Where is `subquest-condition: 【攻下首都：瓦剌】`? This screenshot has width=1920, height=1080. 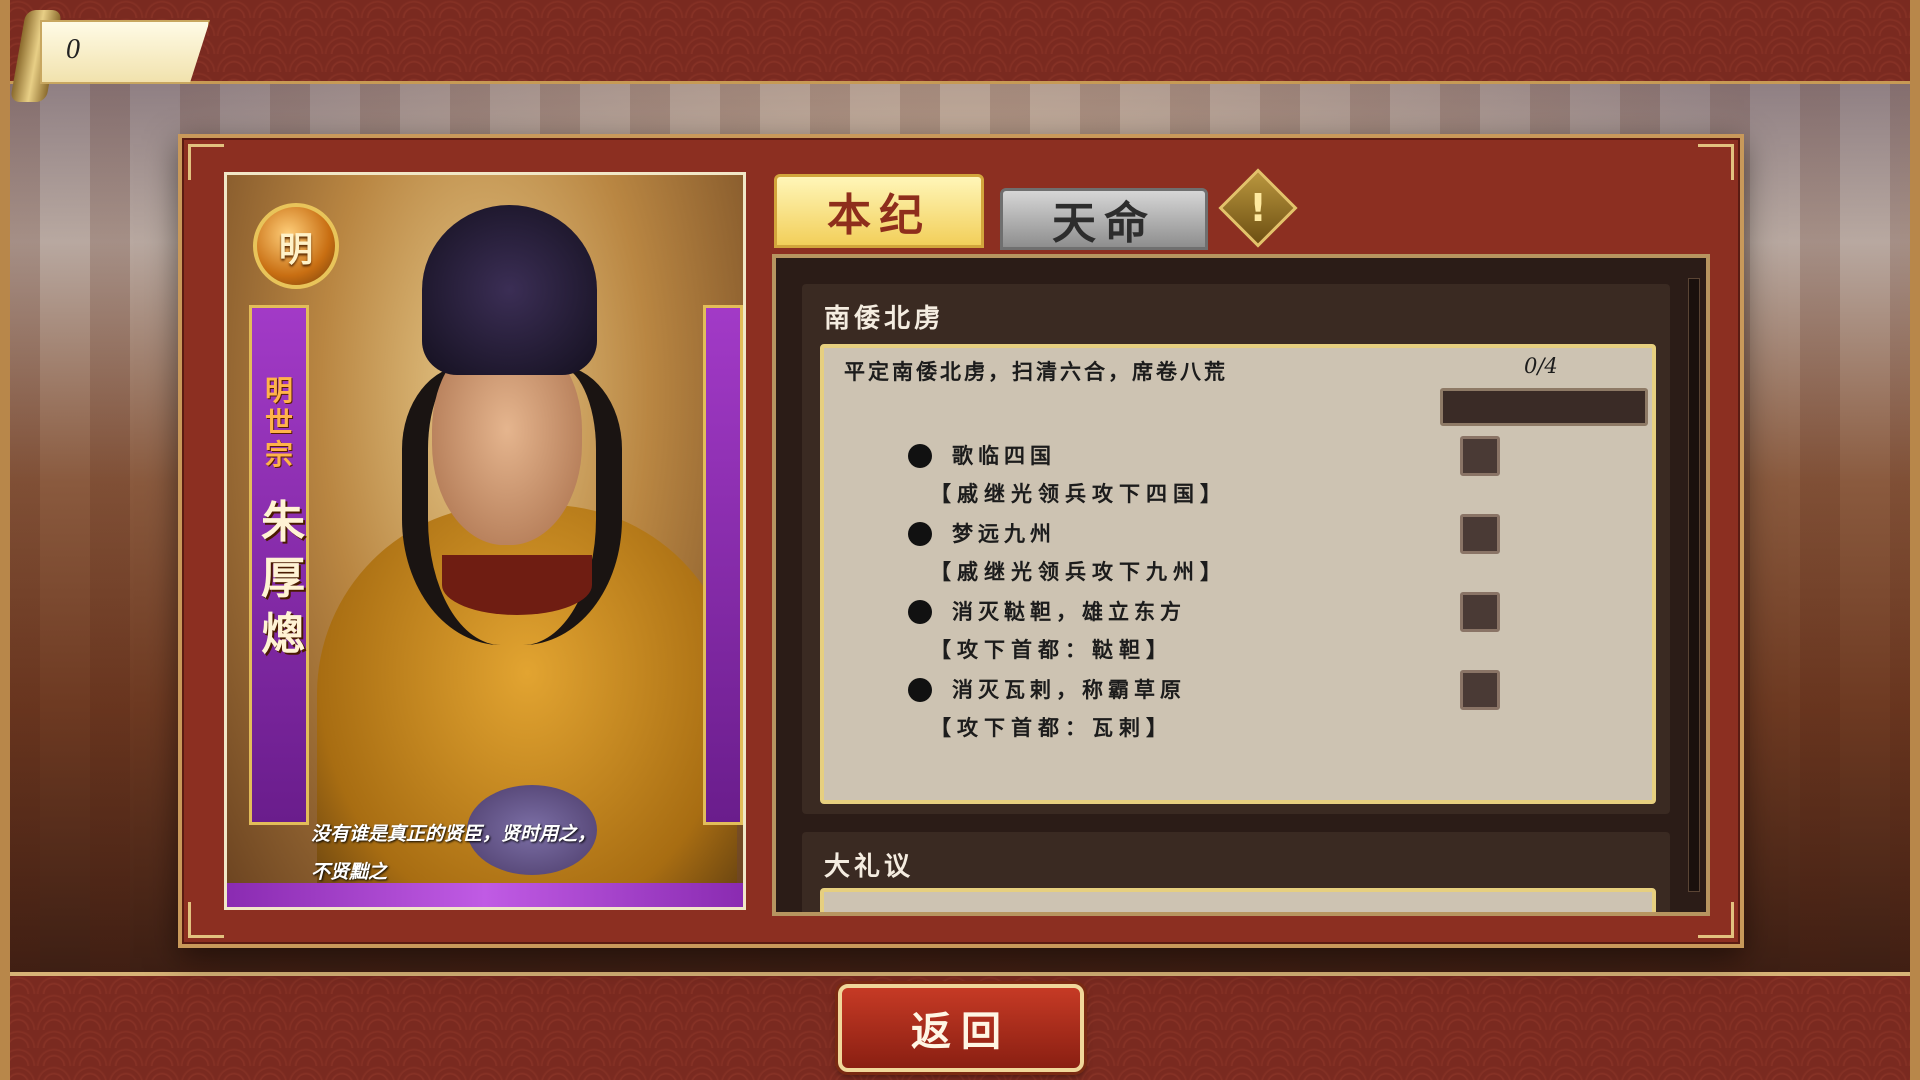
subquest-condition: 【攻下首都：瓦剌】 is located at coordinates (1051, 727).